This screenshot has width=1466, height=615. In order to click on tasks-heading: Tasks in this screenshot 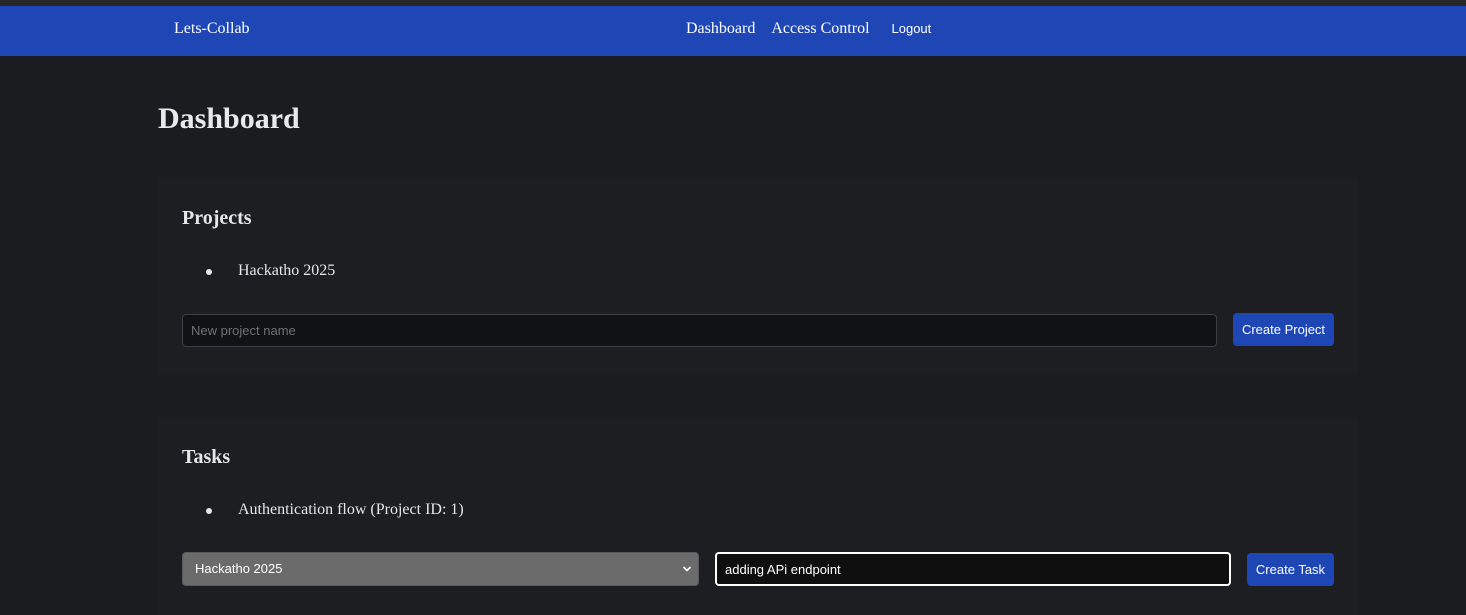, I will do `click(206, 457)`.